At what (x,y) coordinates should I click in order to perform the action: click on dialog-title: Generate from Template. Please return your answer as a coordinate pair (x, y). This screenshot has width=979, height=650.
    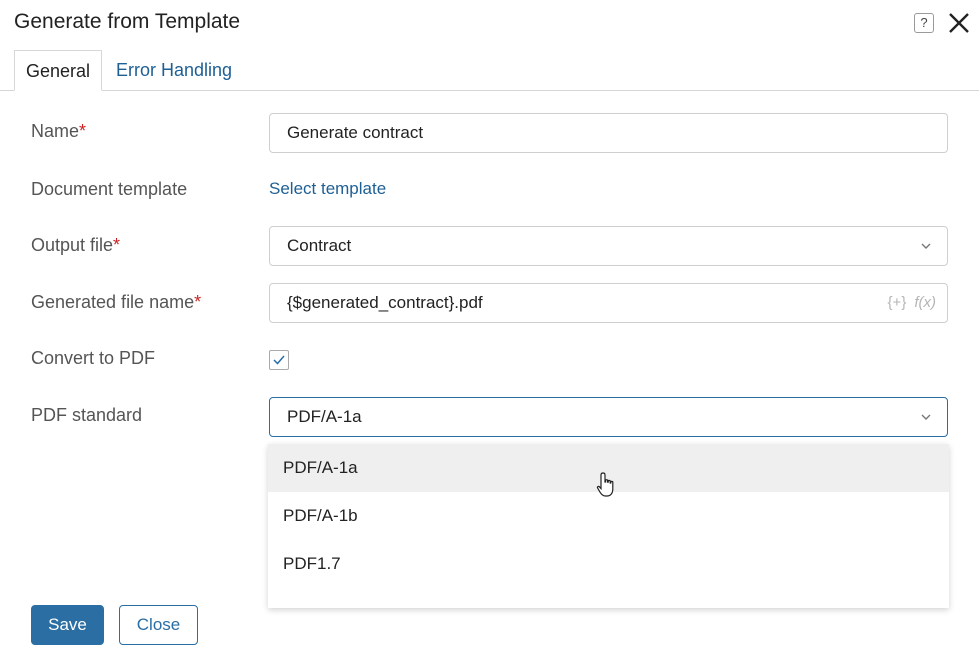
    Looking at the image, I should click on (127, 21).